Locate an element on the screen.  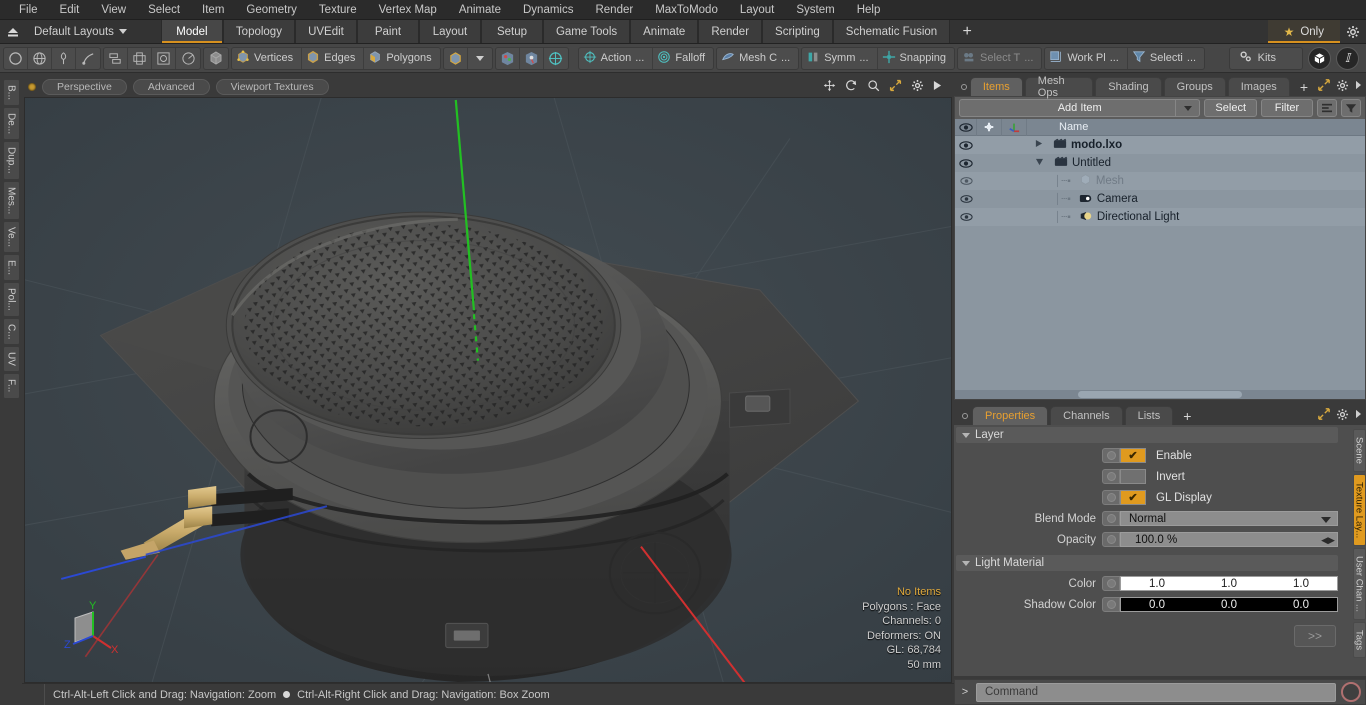
paint-select-icon is located at coordinates (508, 58).